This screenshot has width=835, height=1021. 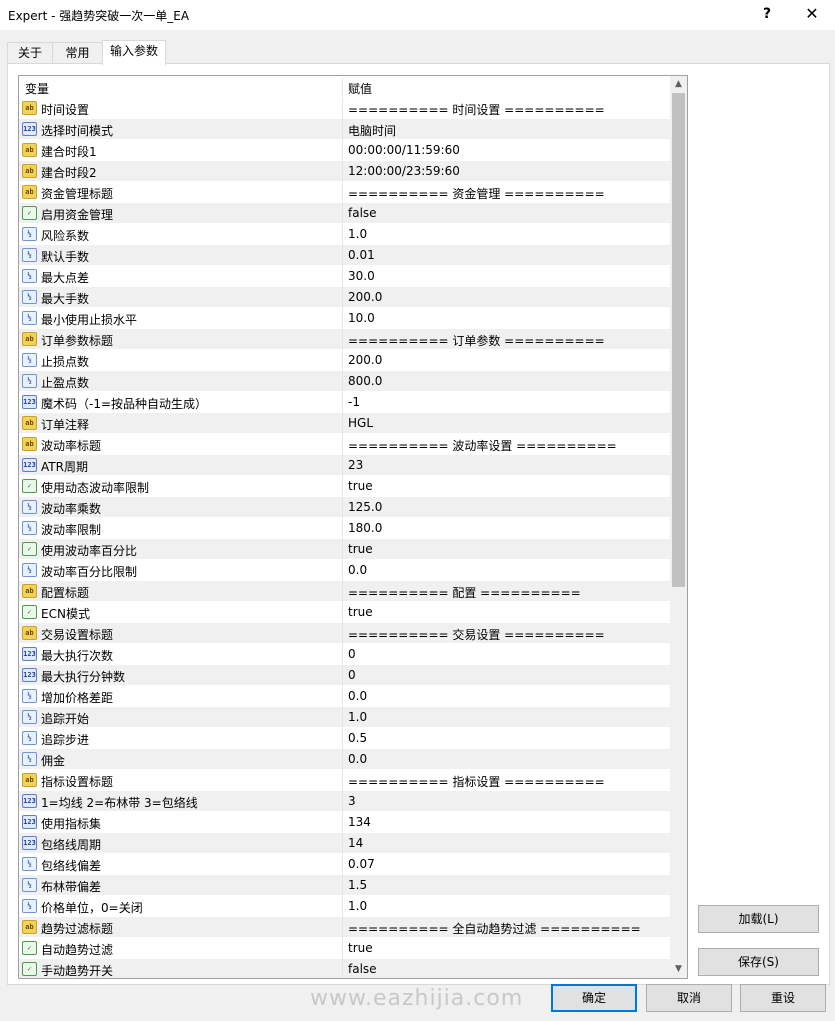 What do you see at coordinates (678, 340) in the screenshot?
I see `scroll-thumb` at bounding box center [678, 340].